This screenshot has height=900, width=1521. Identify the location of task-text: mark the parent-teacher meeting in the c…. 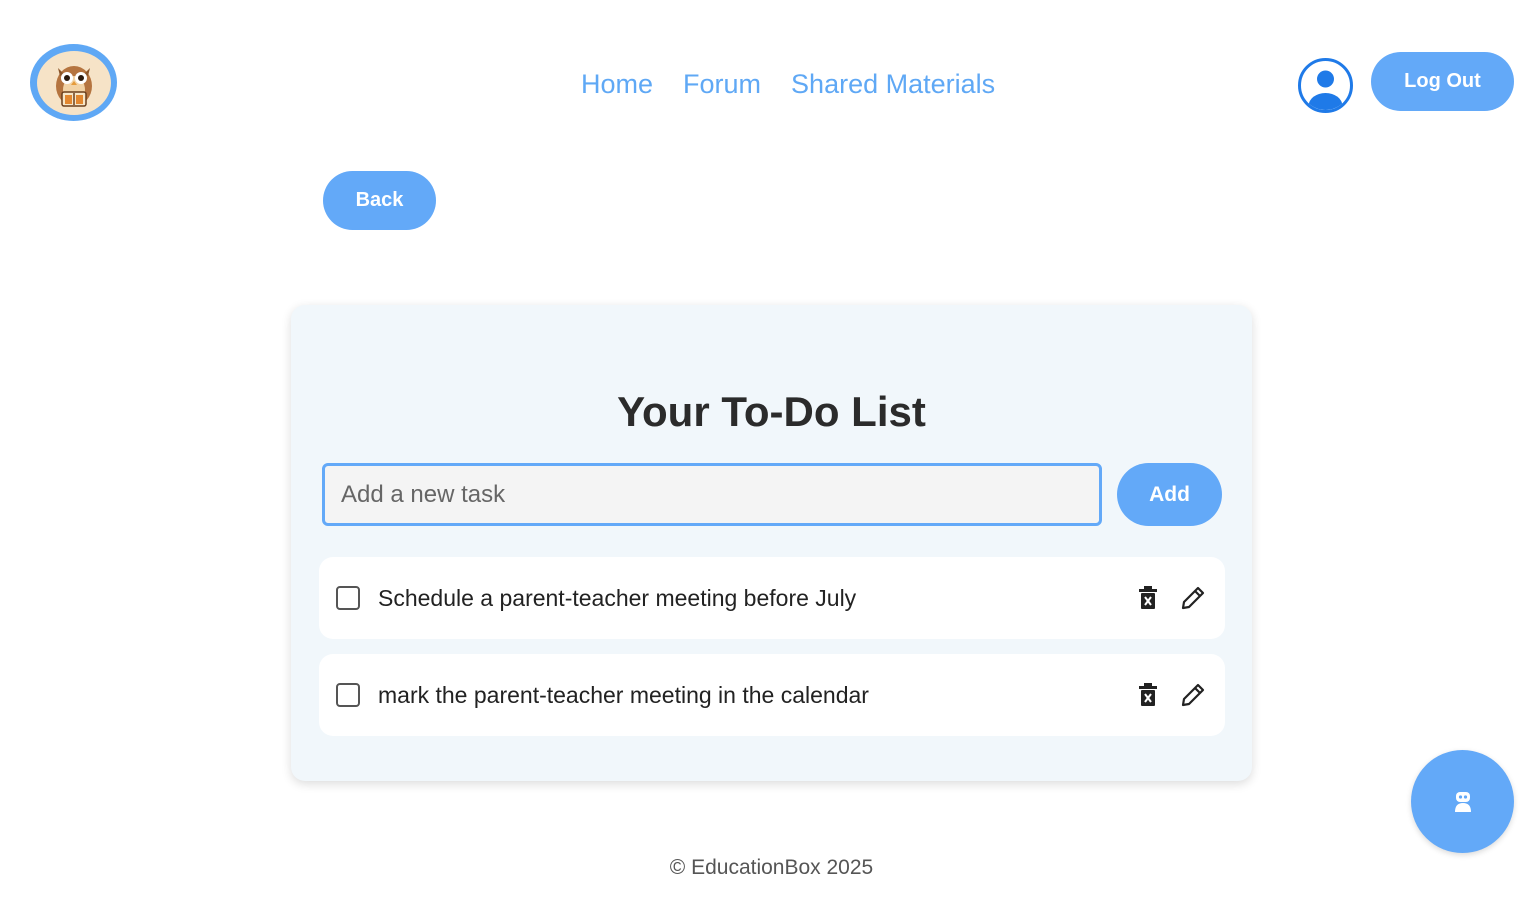
(623, 694).